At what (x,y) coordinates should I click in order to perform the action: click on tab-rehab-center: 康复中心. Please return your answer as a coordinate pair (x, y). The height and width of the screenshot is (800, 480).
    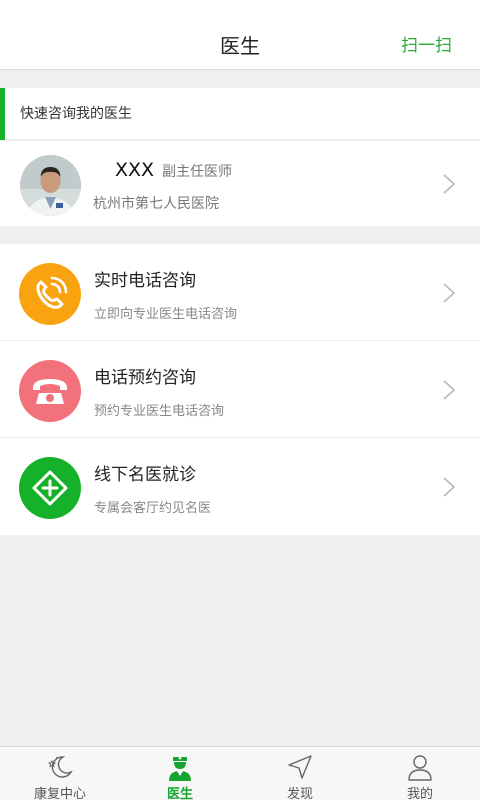
    Looking at the image, I should click on (60, 773).